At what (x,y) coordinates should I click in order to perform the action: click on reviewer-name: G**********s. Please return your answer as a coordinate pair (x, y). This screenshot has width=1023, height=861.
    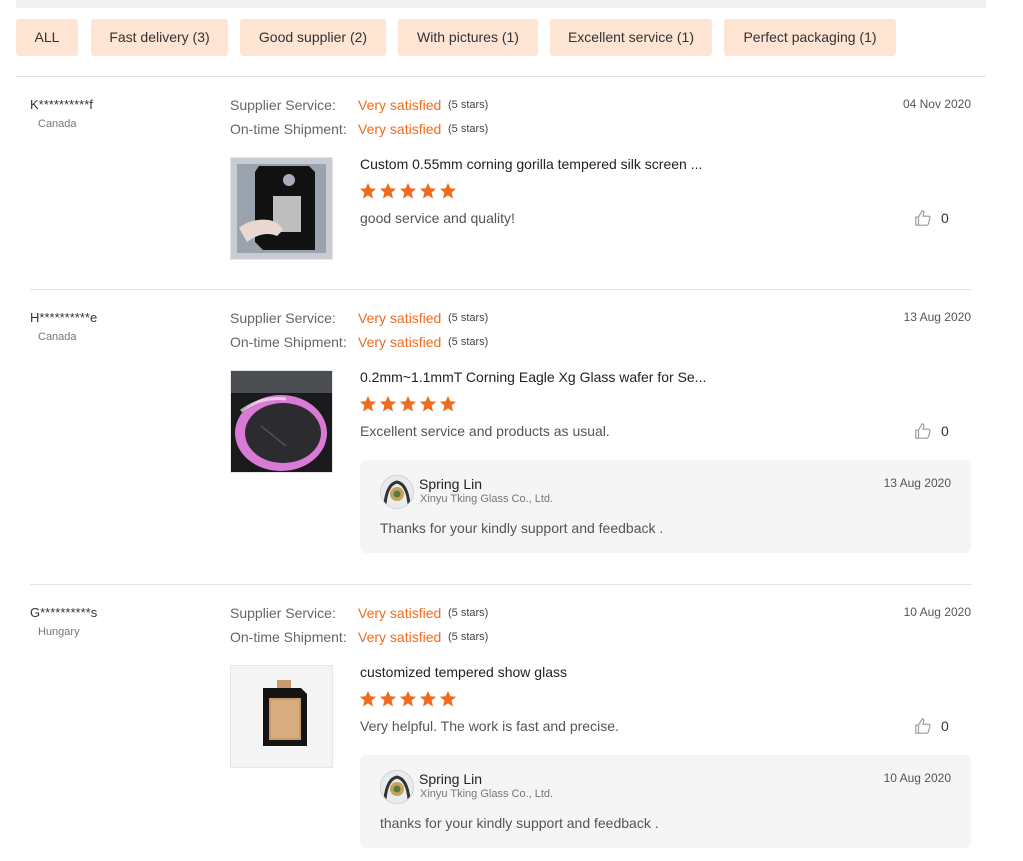
    Looking at the image, I should click on (64, 612).